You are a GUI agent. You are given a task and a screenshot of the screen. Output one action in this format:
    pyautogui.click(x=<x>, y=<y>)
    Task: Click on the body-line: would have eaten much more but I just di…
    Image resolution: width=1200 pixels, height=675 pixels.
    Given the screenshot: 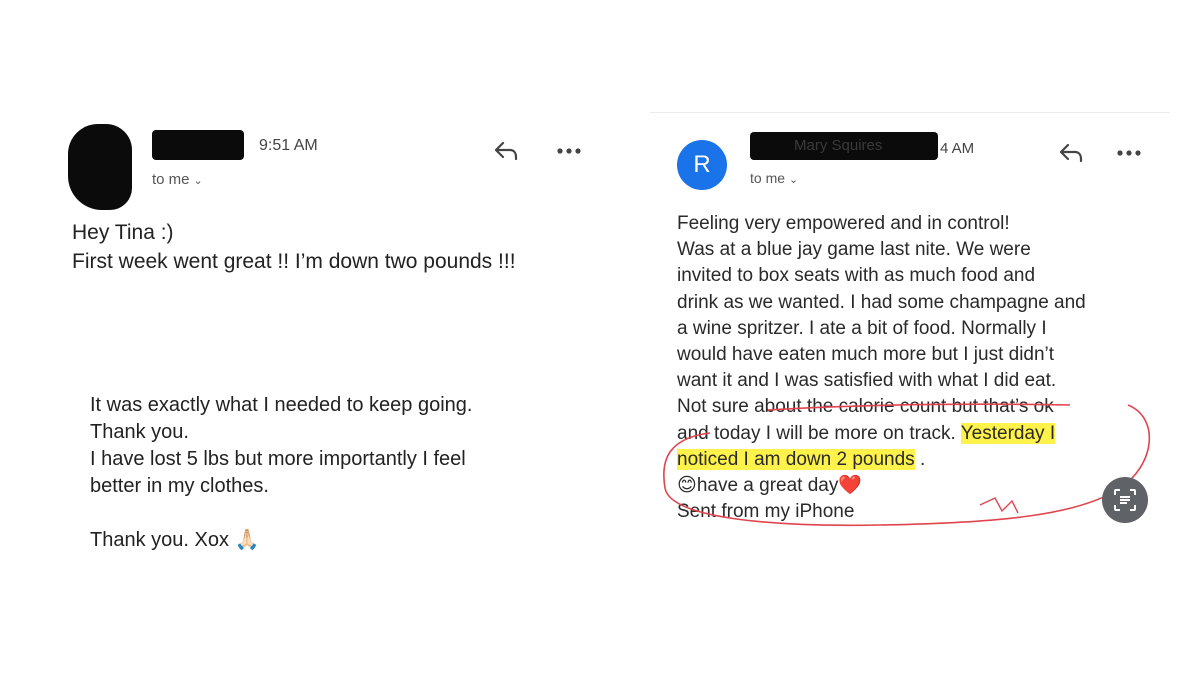 What is the action you would take?
    pyautogui.click(x=866, y=355)
    